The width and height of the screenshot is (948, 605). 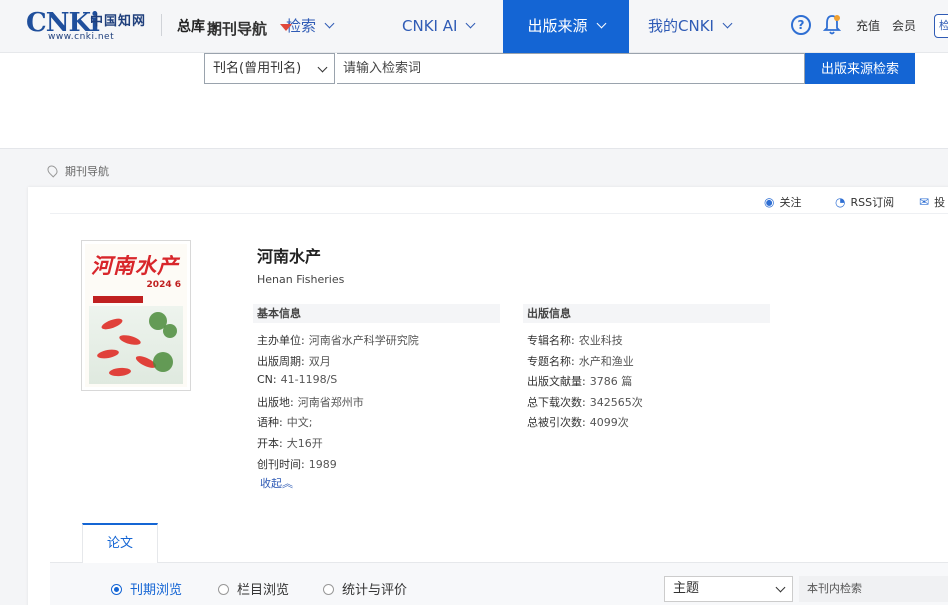 I want to click on cover-issue: 2024 6, so click(x=163, y=285).